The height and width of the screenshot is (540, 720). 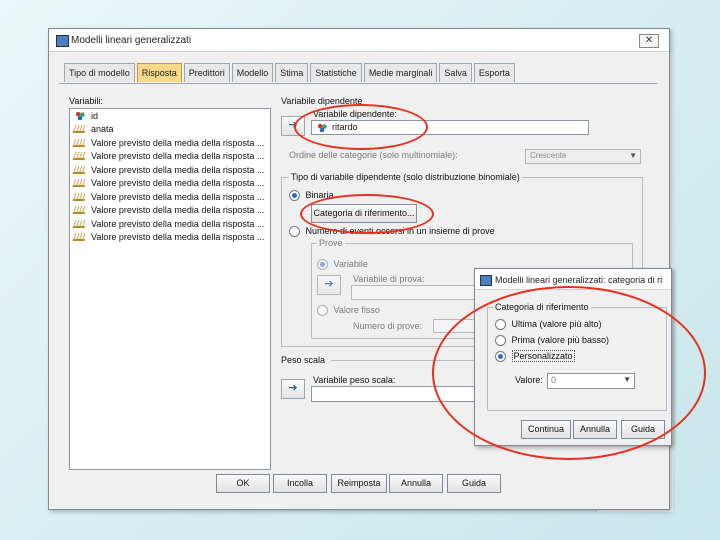 What do you see at coordinates (243, 483) in the screenshot?
I see `ok-button: OK` at bounding box center [243, 483].